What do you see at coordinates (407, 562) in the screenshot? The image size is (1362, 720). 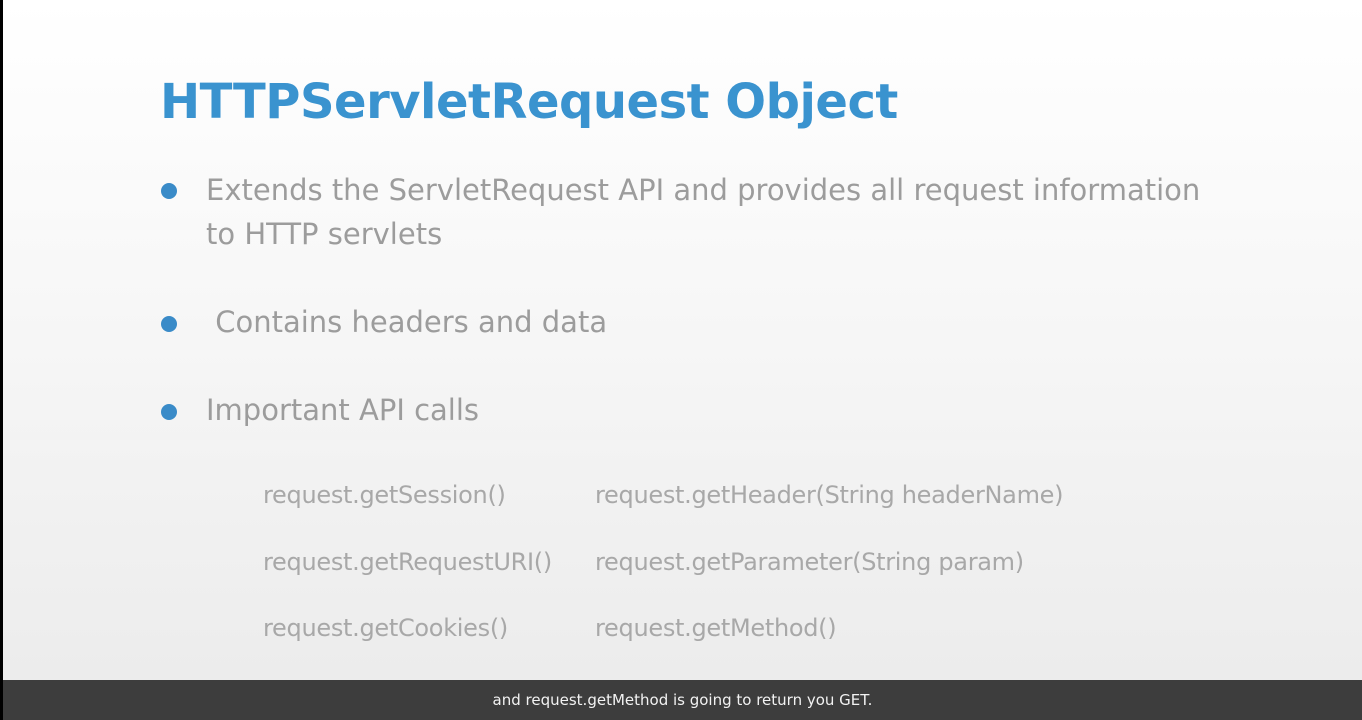 I see `api-call-get-request-uri: request.getRequestURI()` at bounding box center [407, 562].